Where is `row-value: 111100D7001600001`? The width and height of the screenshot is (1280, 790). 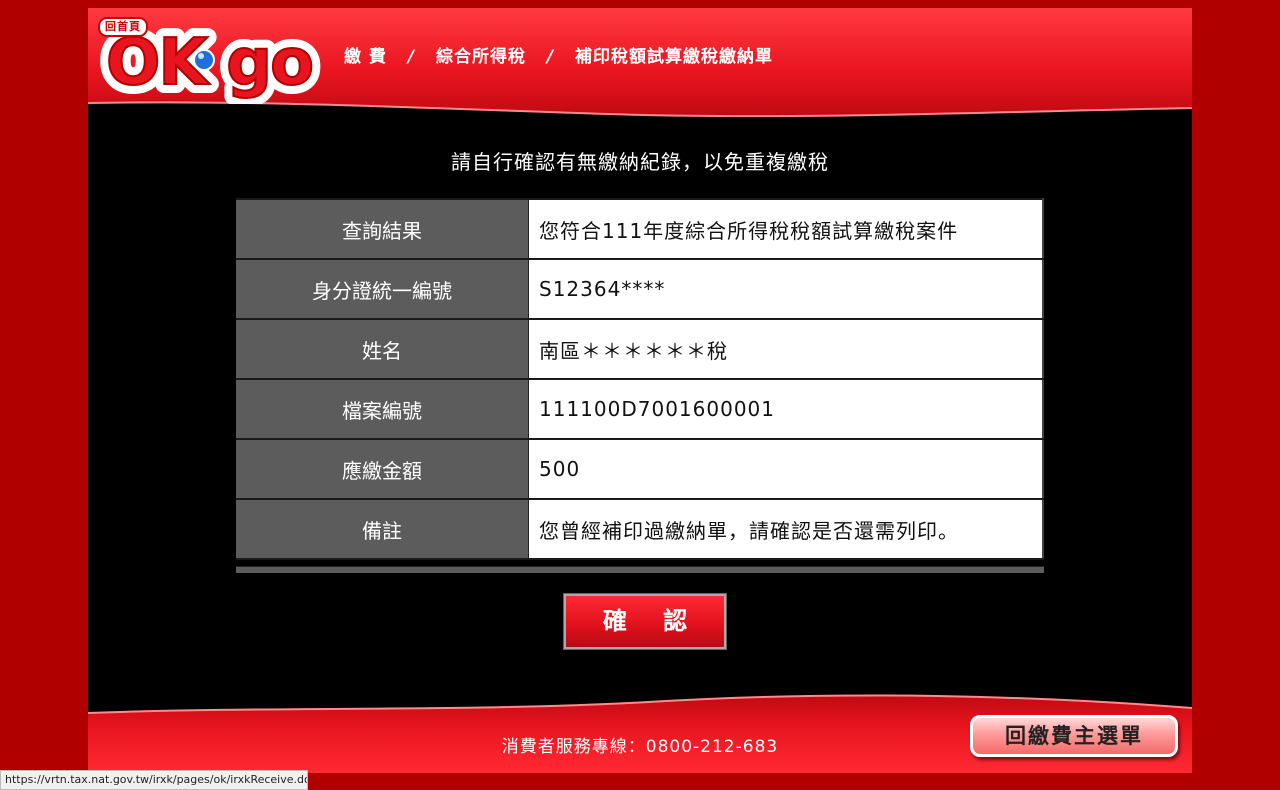 row-value: 111100D7001600001 is located at coordinates (786, 409).